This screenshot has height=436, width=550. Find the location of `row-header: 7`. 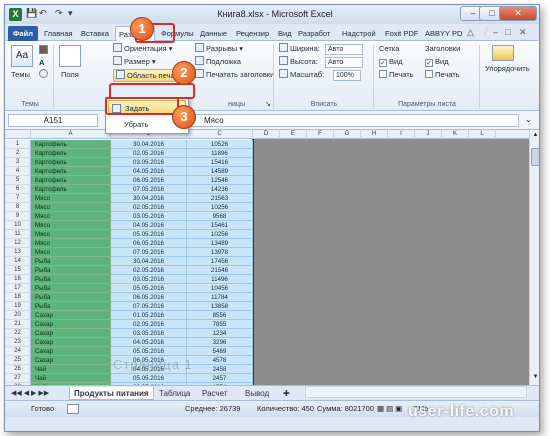

row-header: 7 is located at coordinates (18, 198).